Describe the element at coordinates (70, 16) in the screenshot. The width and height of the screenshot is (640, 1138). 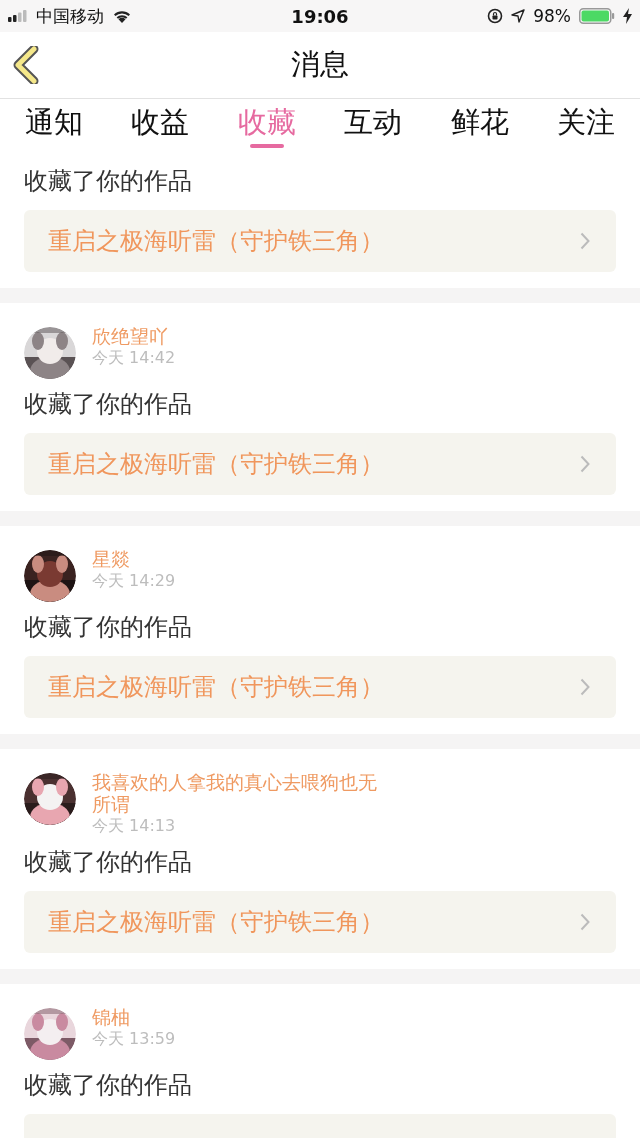
I see `carrier-name: 中国移动` at that location.